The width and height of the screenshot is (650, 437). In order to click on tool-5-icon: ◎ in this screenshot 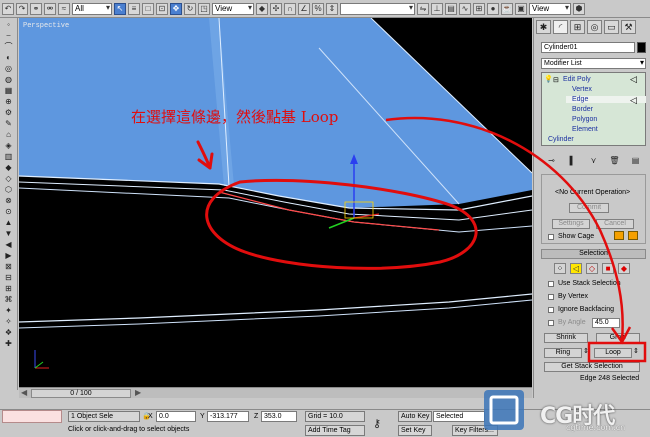, I will do `click(9, 69)`.